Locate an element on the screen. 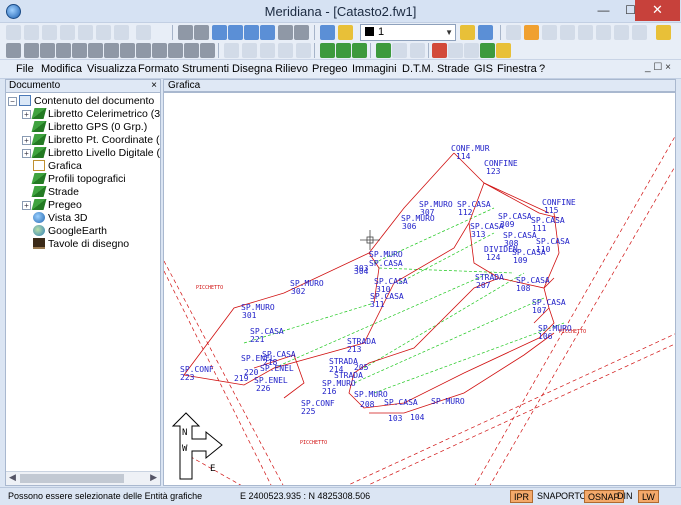  text-icon is located at coordinates (143, 50).